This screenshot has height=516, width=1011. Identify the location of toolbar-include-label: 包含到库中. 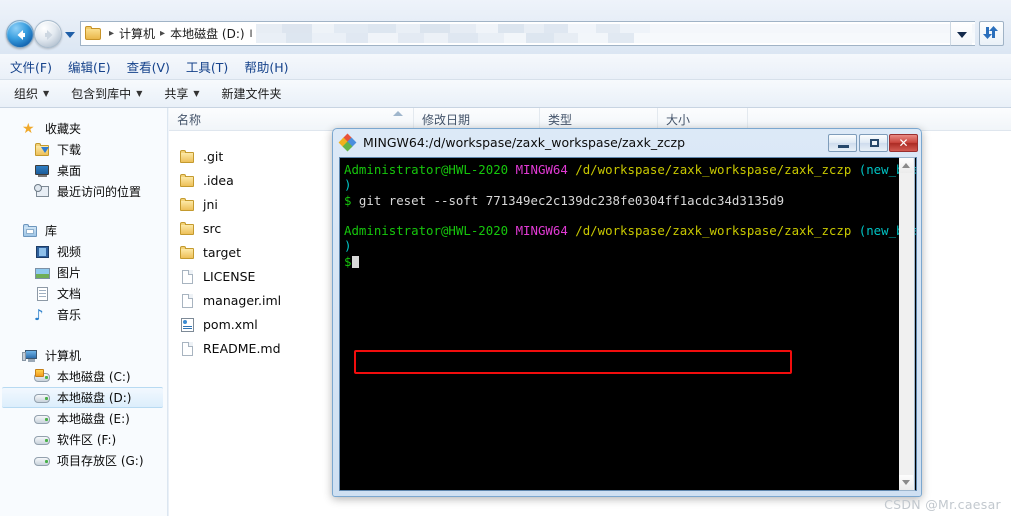
(101, 94).